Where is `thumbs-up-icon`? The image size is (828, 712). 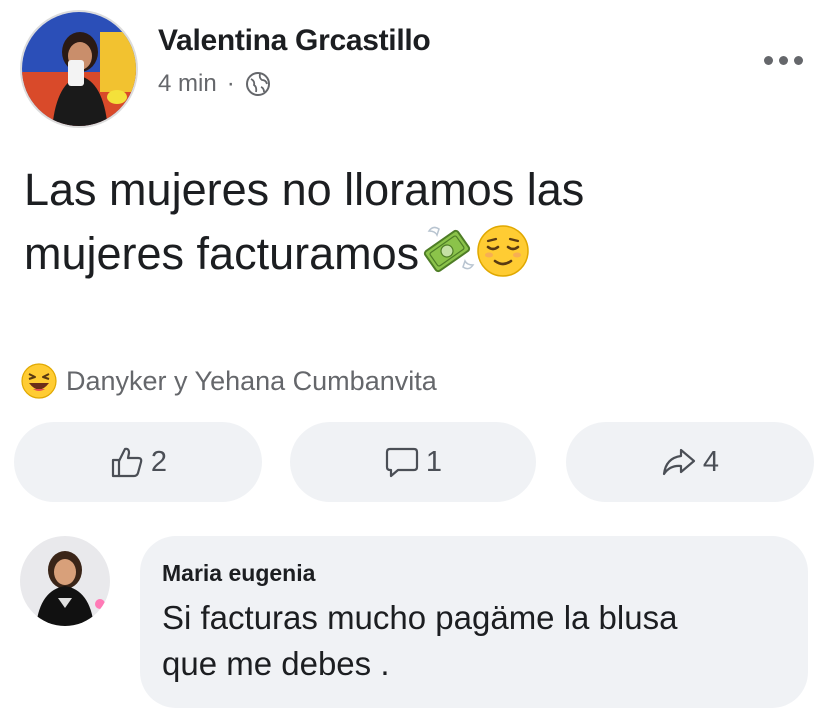 thumbs-up-icon is located at coordinates (127, 462).